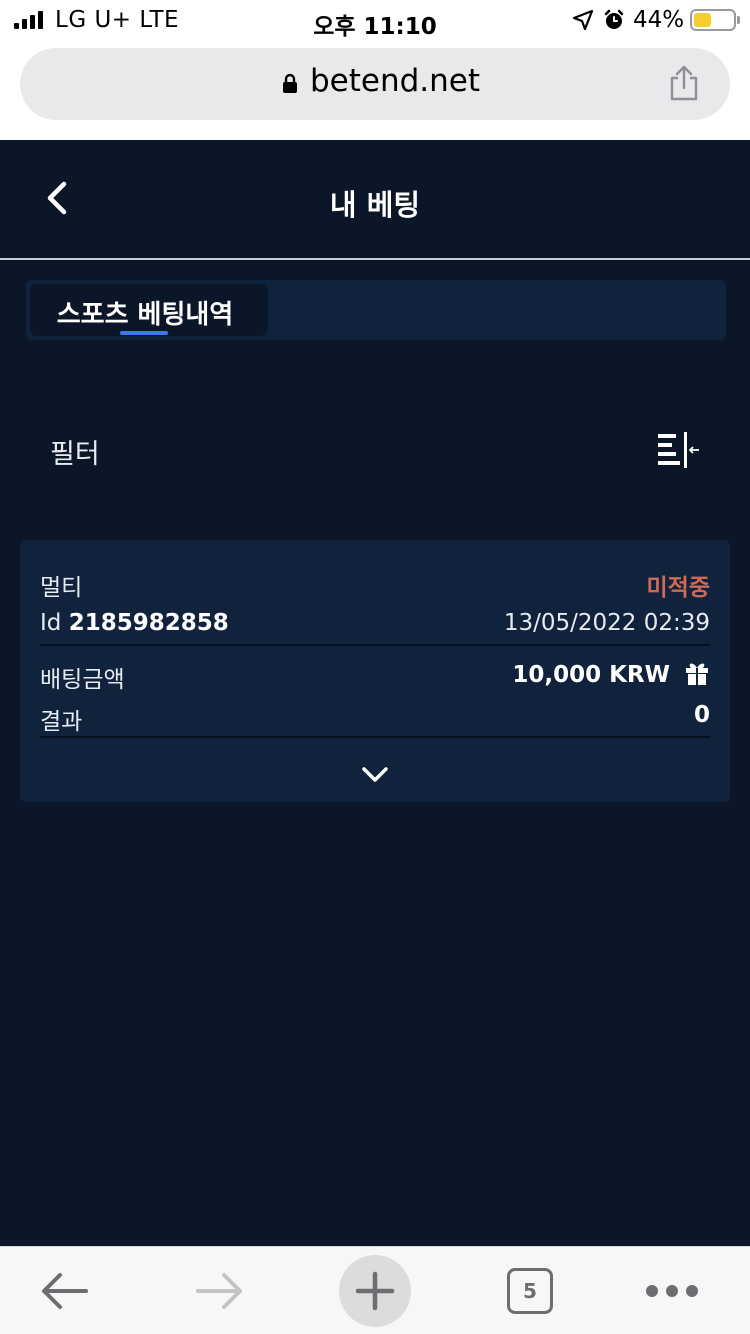  I want to click on tabs-count: 5, so click(530, 1291).